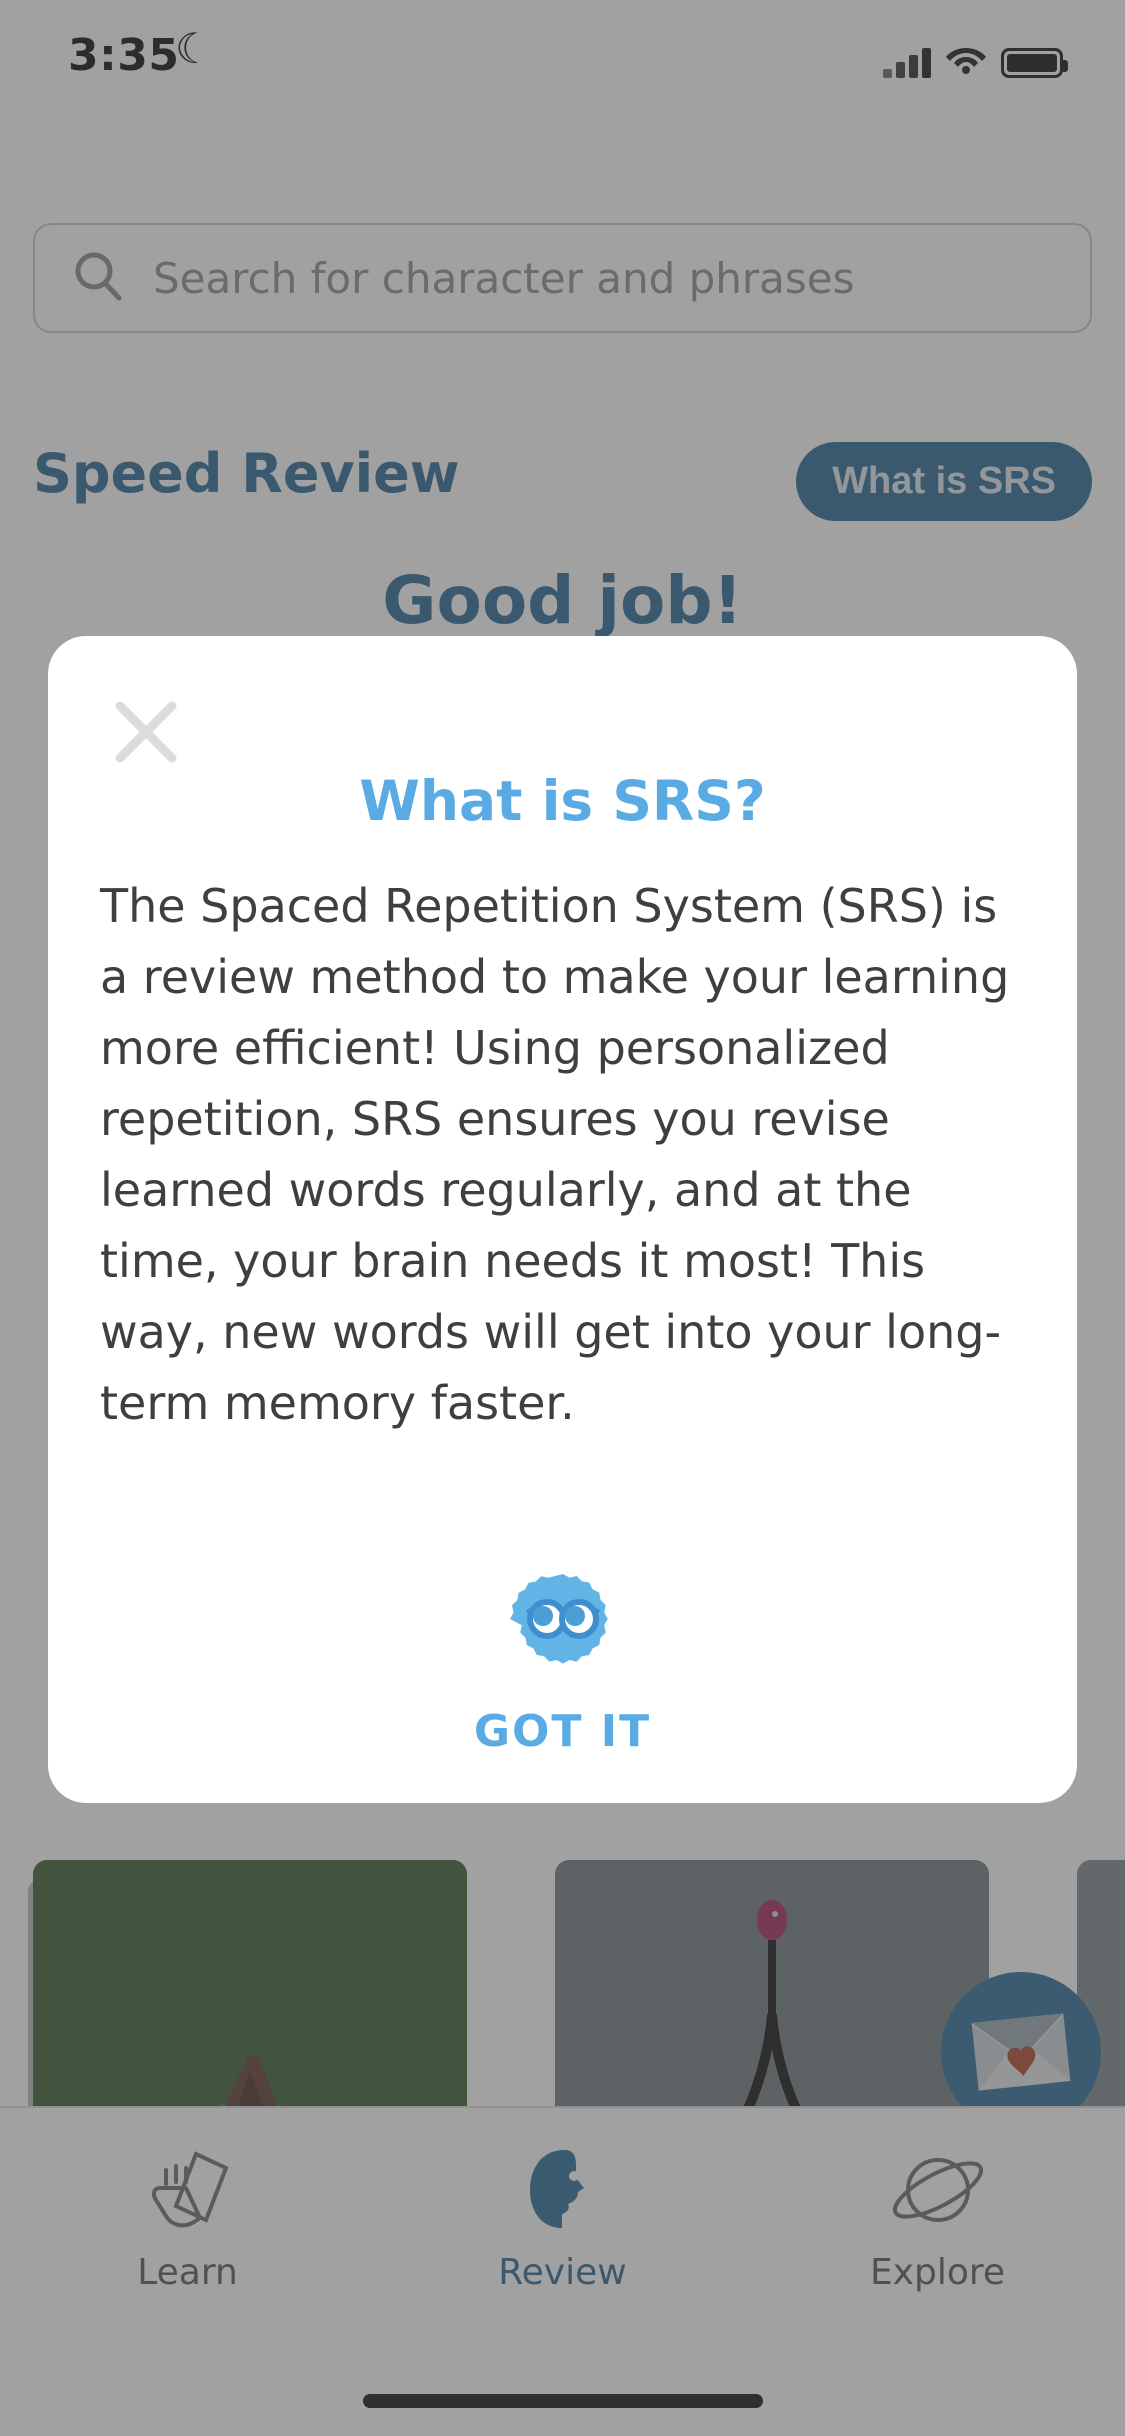  I want to click on close-icon, so click(146, 732).